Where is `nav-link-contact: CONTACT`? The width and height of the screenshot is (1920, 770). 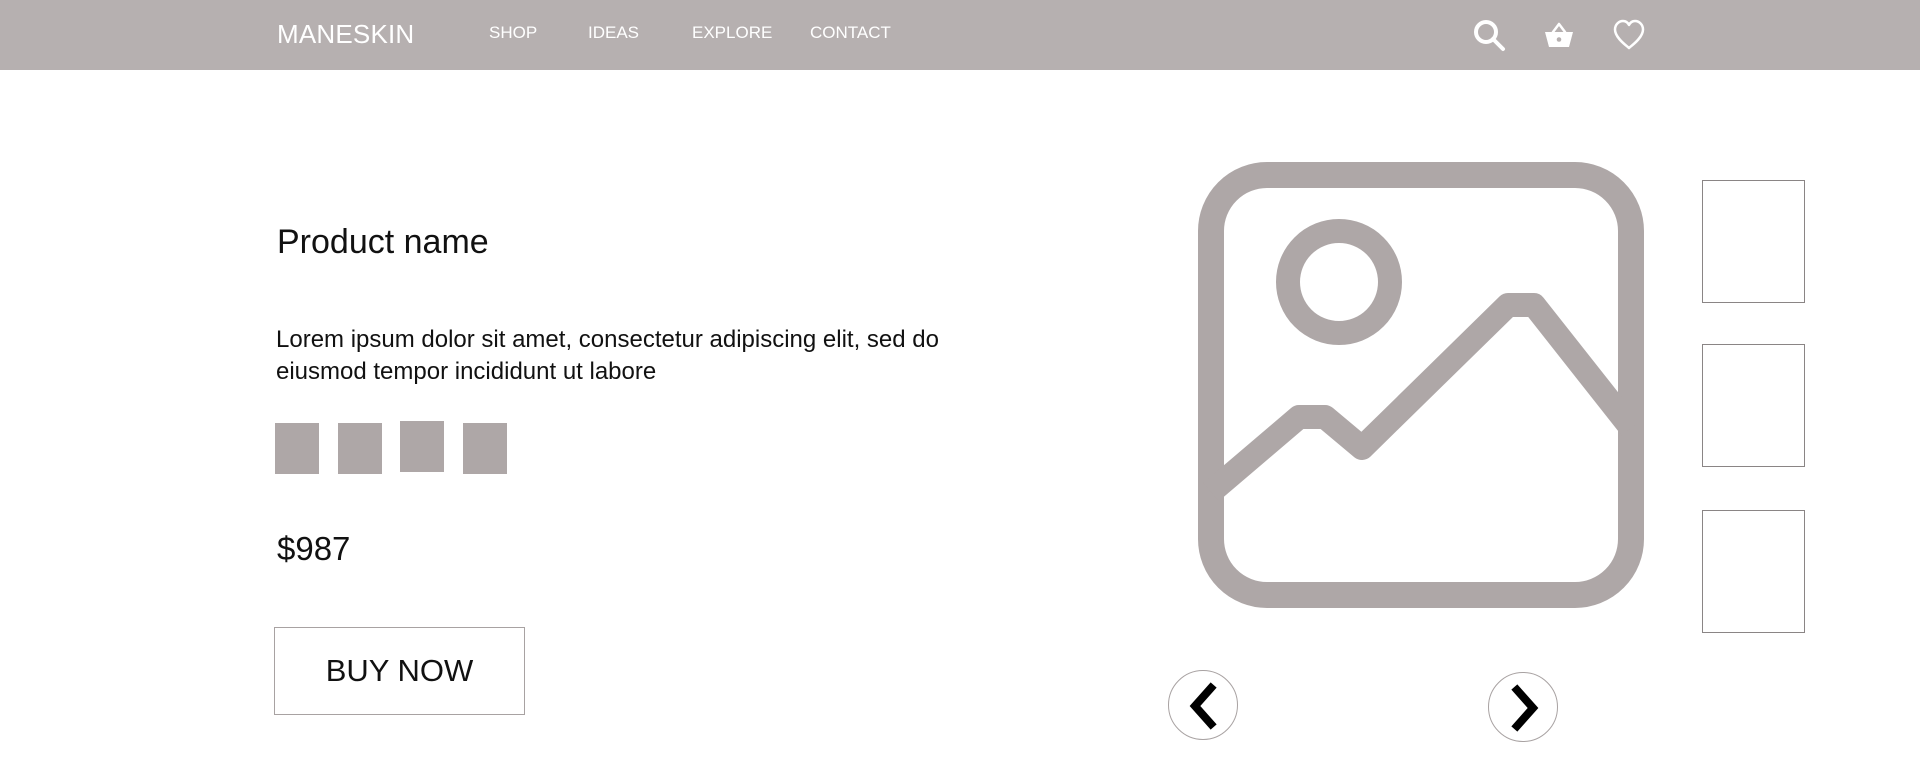
nav-link-contact: CONTACT is located at coordinates (850, 33).